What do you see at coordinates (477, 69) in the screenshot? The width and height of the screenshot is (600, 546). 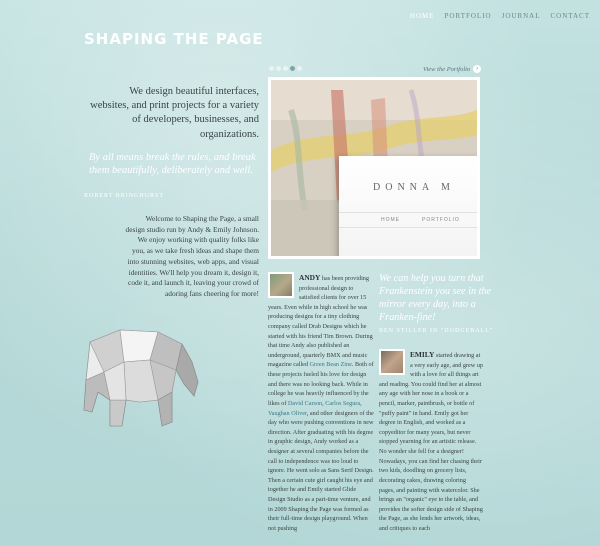 I see `arrow-right-icon: ›` at bounding box center [477, 69].